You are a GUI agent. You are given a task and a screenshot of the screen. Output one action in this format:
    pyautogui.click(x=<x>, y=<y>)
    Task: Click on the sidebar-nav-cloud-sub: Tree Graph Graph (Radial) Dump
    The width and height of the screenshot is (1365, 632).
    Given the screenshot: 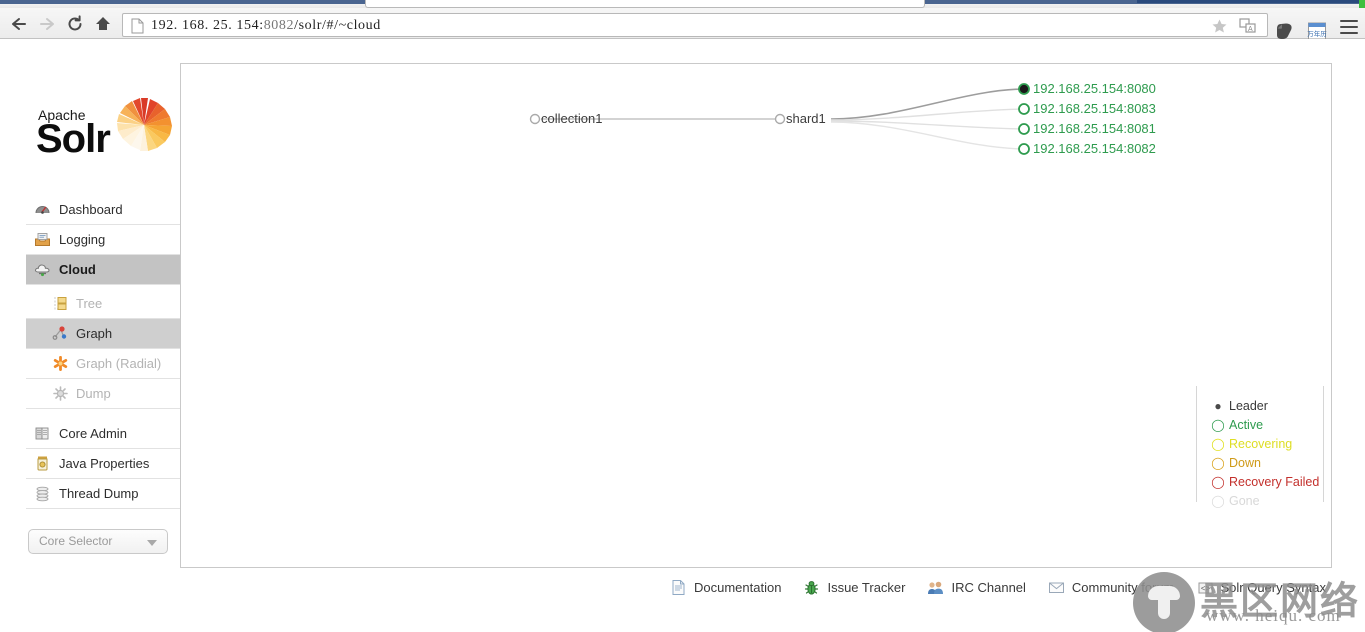 What is the action you would take?
    pyautogui.click(x=103, y=349)
    